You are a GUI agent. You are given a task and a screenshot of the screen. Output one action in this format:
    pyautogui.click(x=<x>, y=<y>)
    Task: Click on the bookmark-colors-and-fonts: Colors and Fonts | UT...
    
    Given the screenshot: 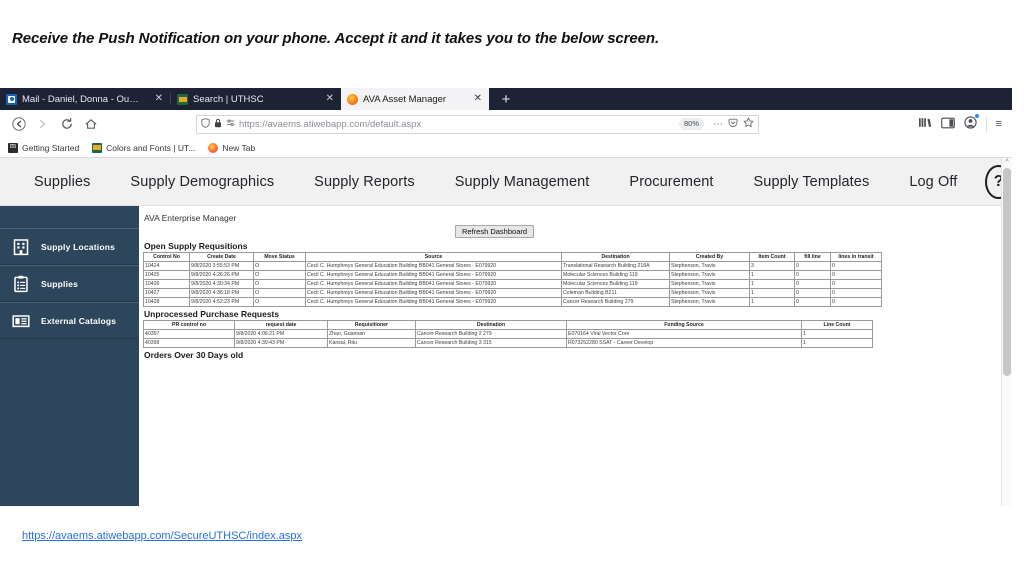 What is the action you would take?
    pyautogui.click(x=143, y=147)
    